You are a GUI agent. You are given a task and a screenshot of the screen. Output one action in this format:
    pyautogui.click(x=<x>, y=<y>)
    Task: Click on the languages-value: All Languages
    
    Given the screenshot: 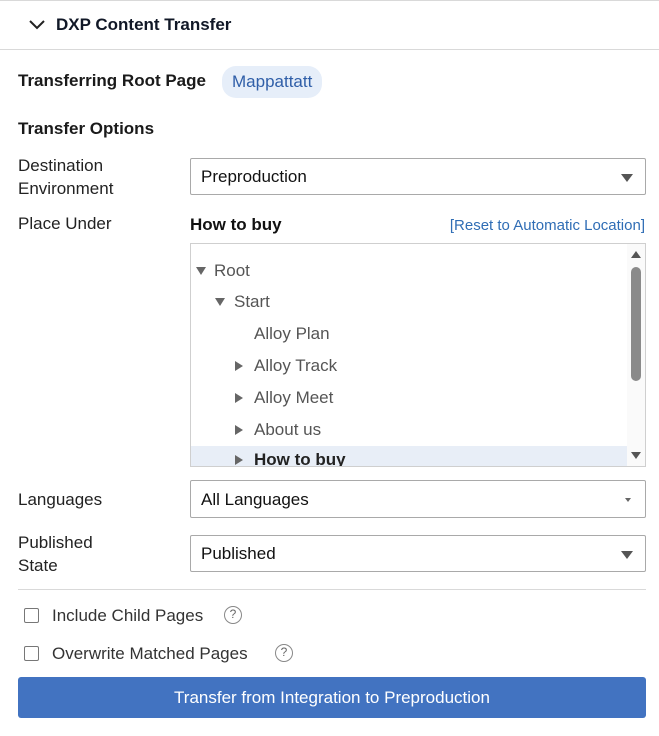 What is the action you would take?
    pyautogui.click(x=255, y=499)
    